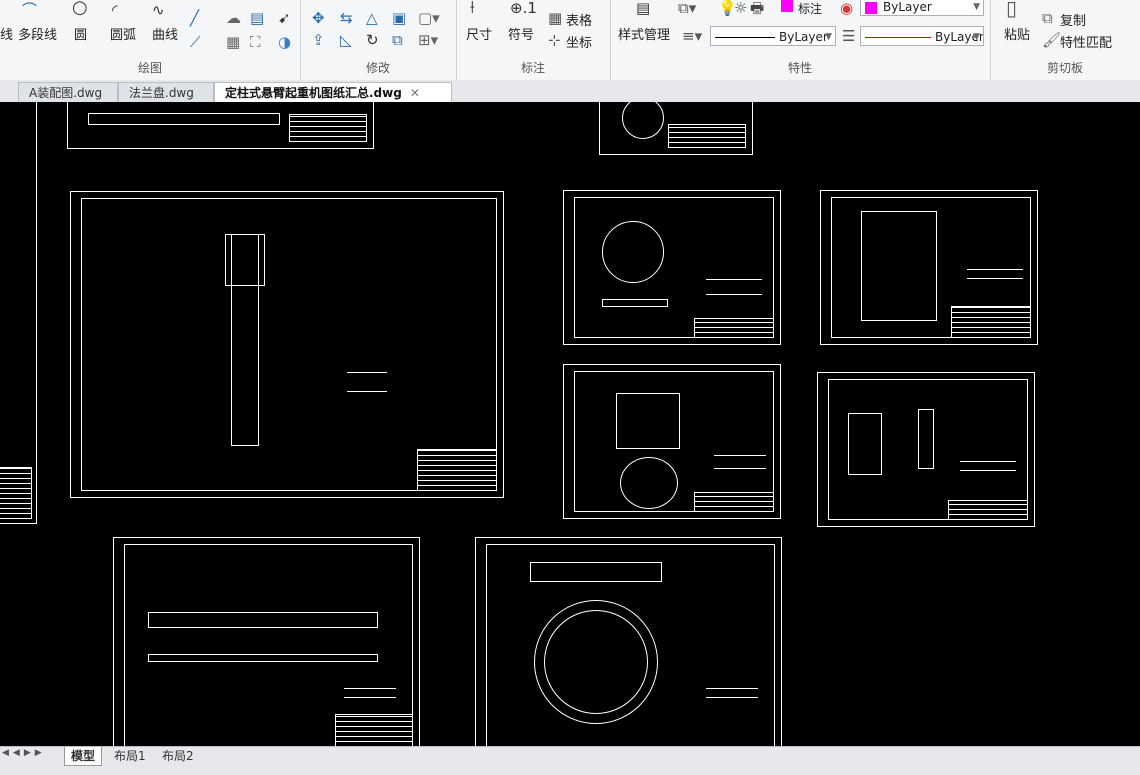  I want to click on symbol-button: 符号, so click(521, 33).